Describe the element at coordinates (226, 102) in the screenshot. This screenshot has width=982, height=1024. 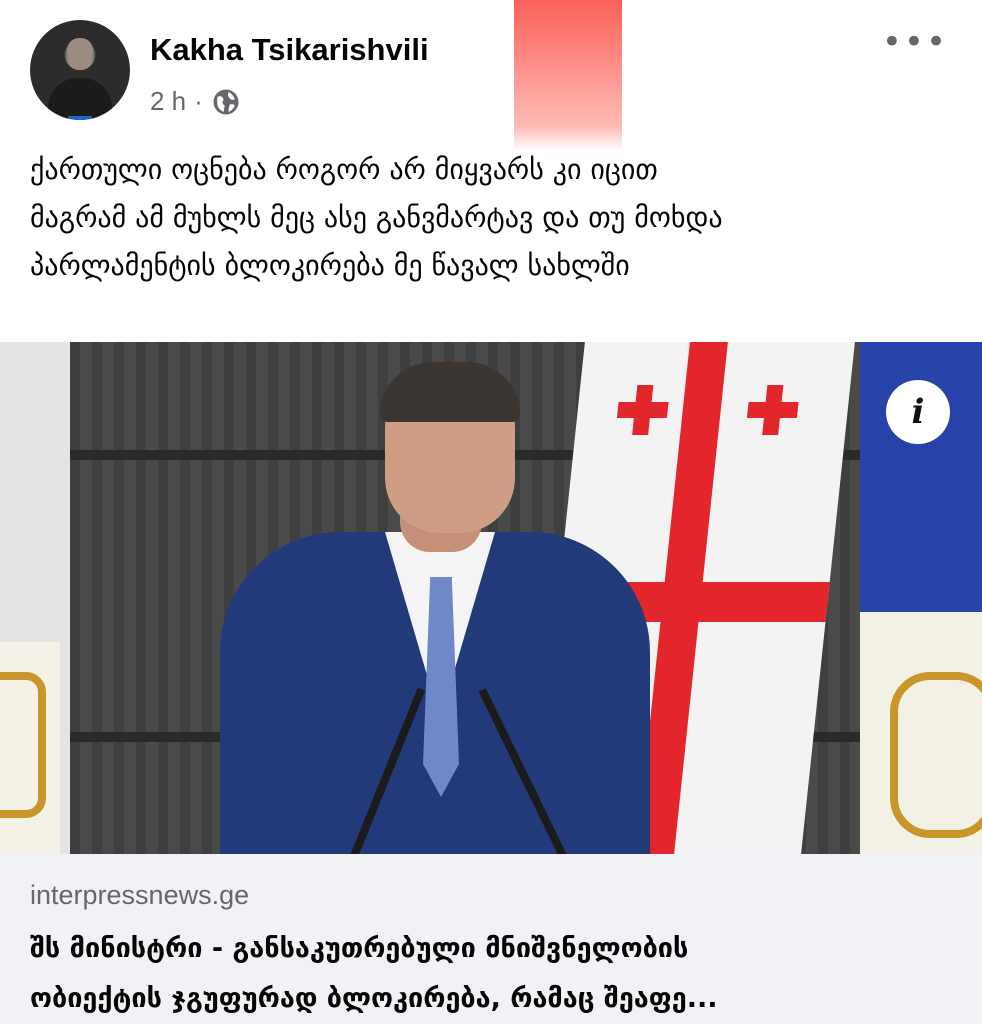
I see `globe-icon` at that location.